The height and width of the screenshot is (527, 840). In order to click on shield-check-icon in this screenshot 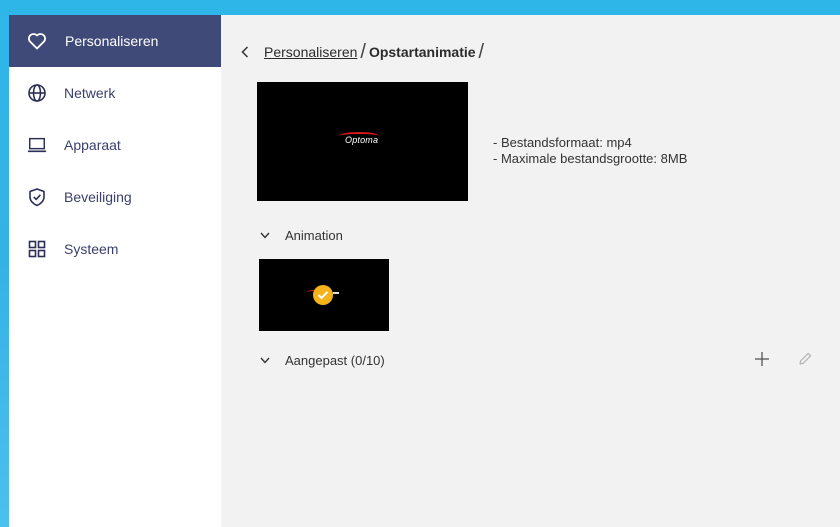, I will do `click(37, 197)`.